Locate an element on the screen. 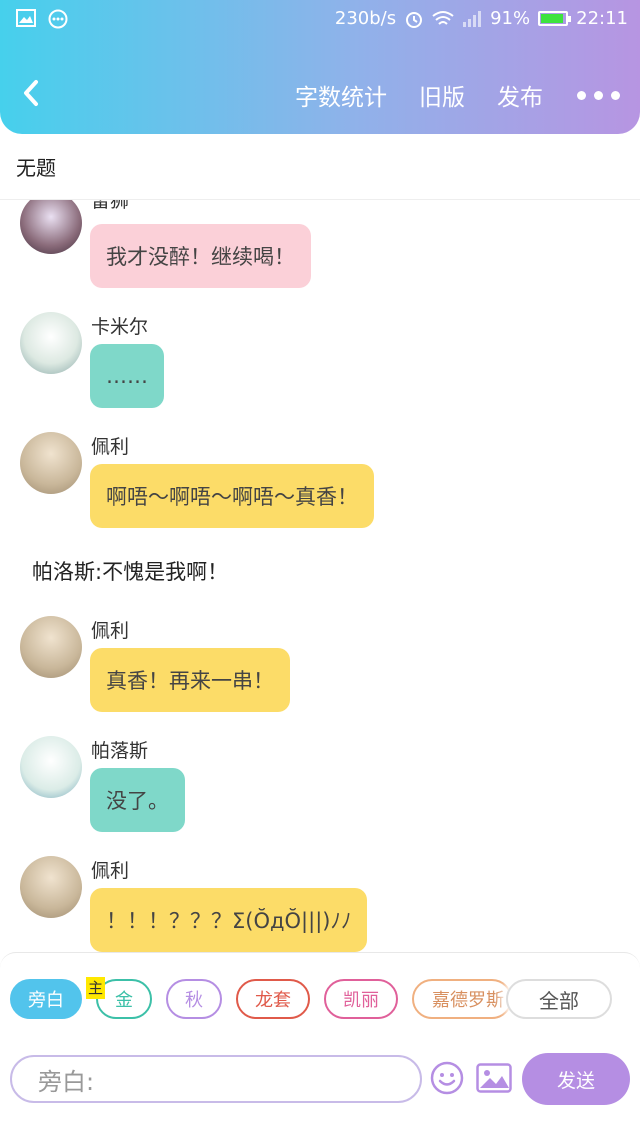 This screenshot has width=640, height=1138. chevron-left-icon is located at coordinates (31, 93).